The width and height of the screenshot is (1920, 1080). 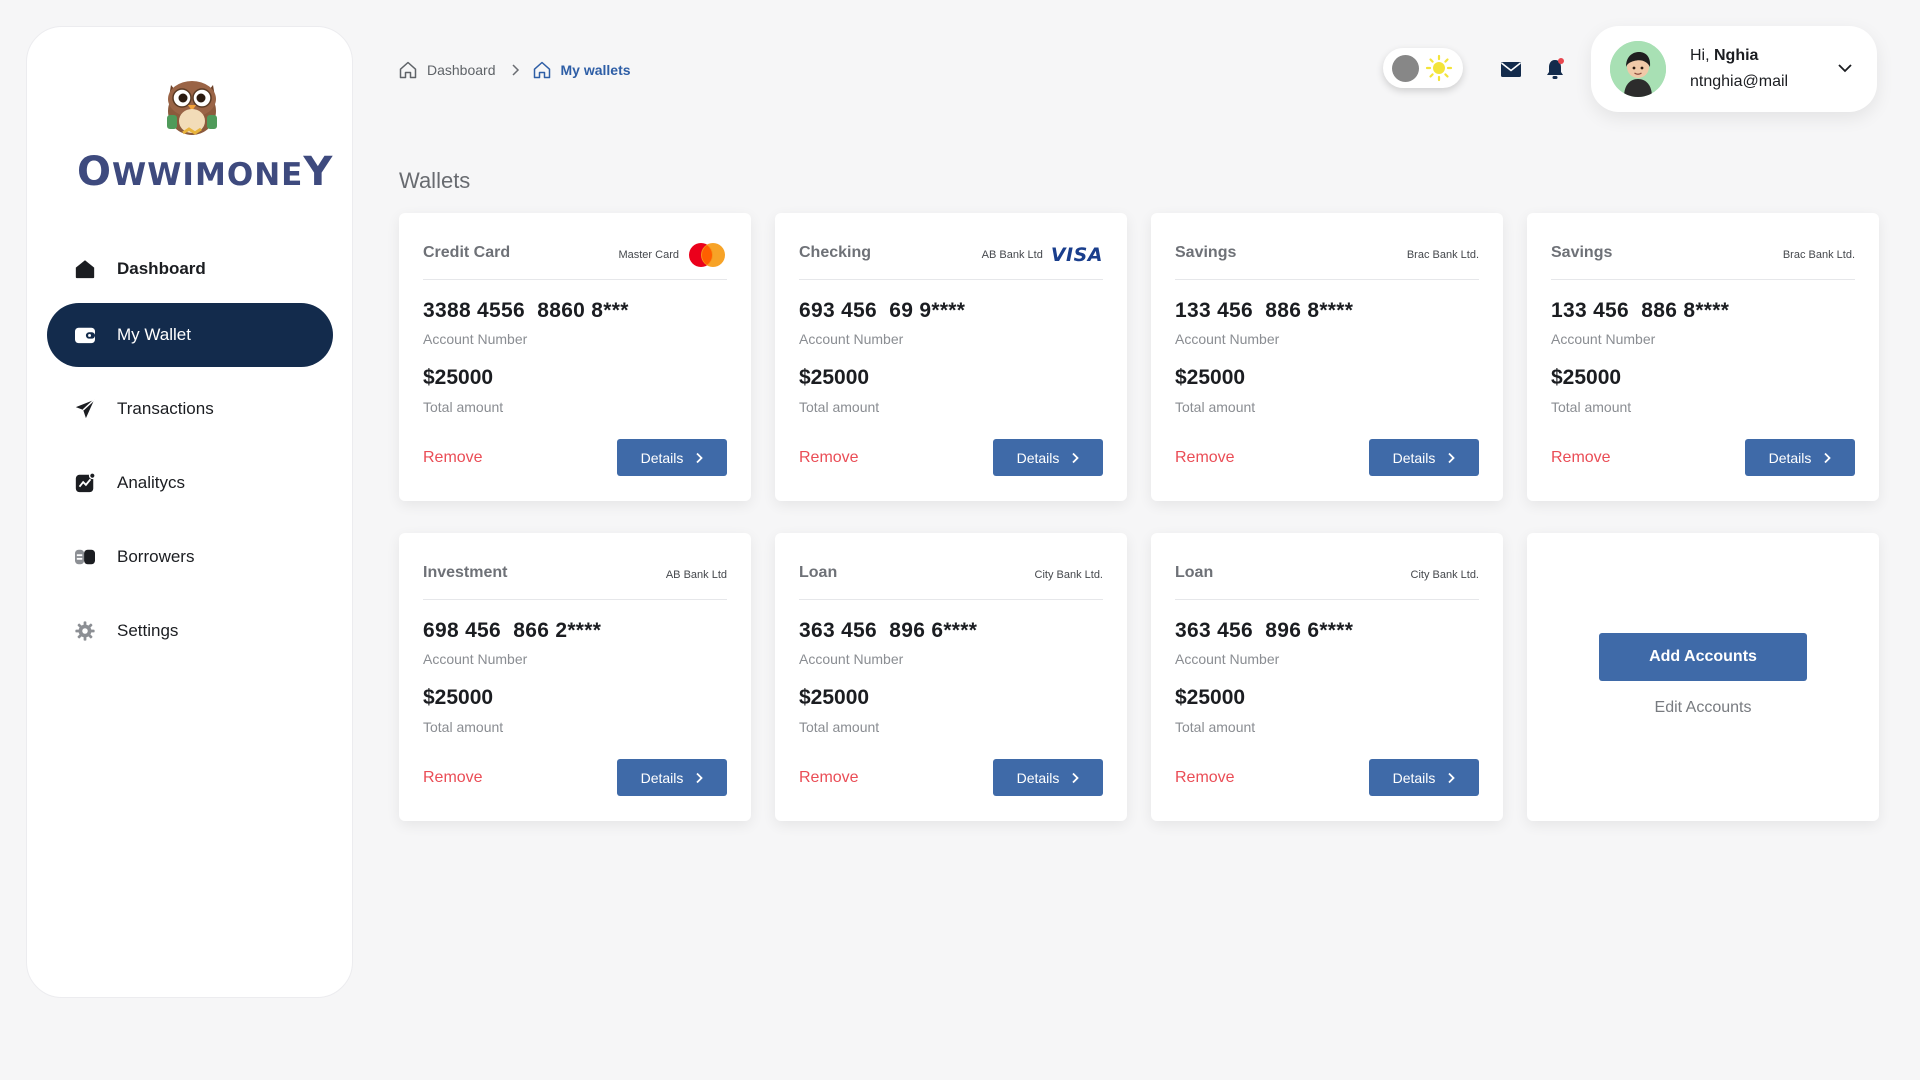 I want to click on theme-toggle, so click(x=1423, y=68).